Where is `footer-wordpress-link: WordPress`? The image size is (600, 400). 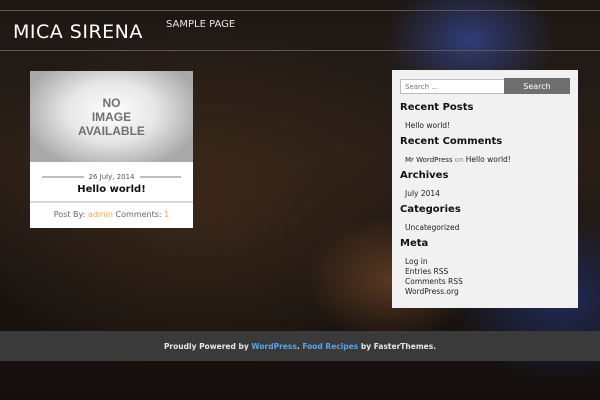 footer-wordpress-link: WordPress is located at coordinates (273, 346).